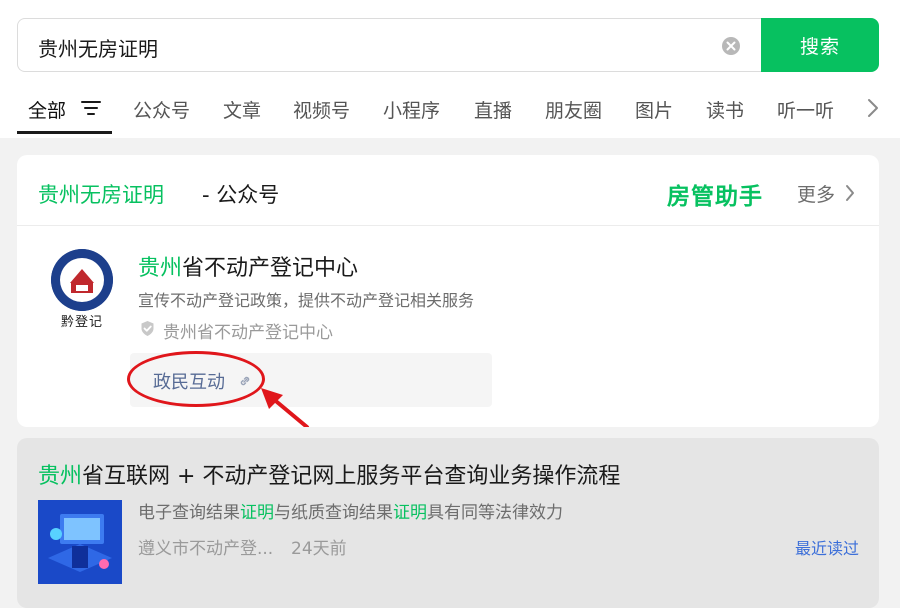 The height and width of the screenshot is (608, 900). I want to click on assistant-link: 房管助手, so click(715, 194).